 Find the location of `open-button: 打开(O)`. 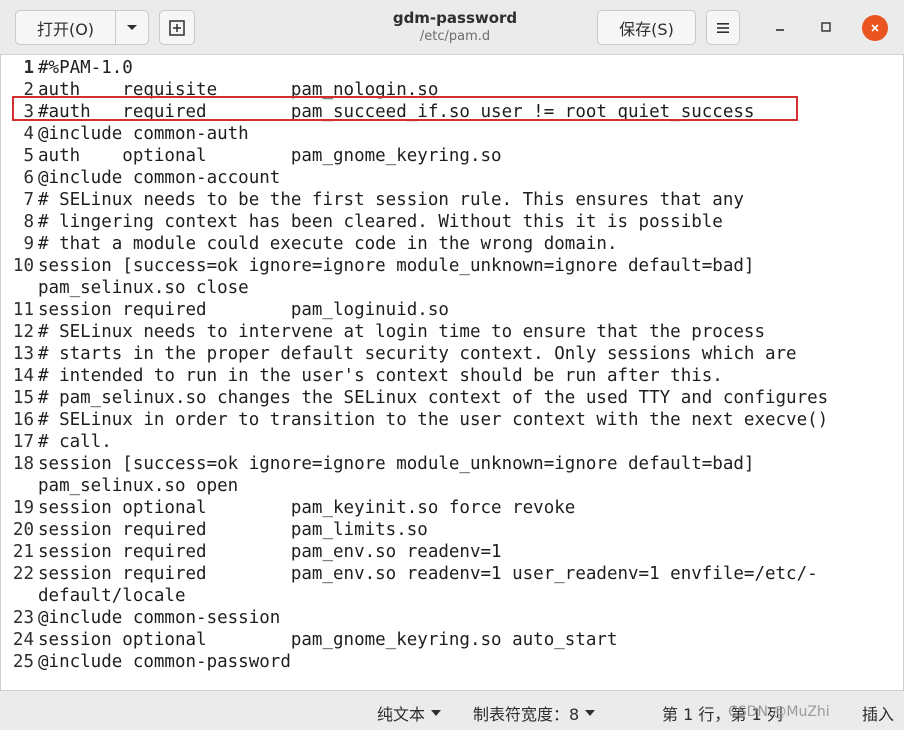

open-button: 打开(O) is located at coordinates (65, 27).